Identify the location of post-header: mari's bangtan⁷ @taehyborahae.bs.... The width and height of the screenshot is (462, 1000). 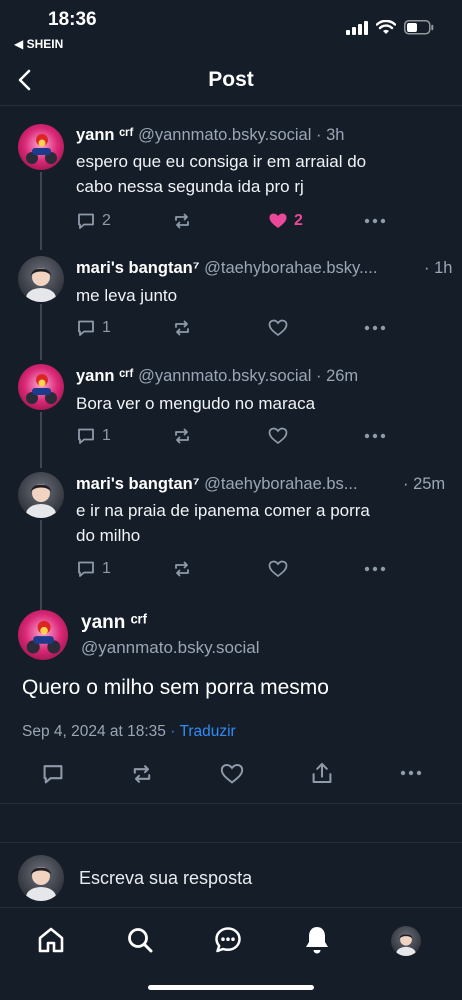
(236, 484).